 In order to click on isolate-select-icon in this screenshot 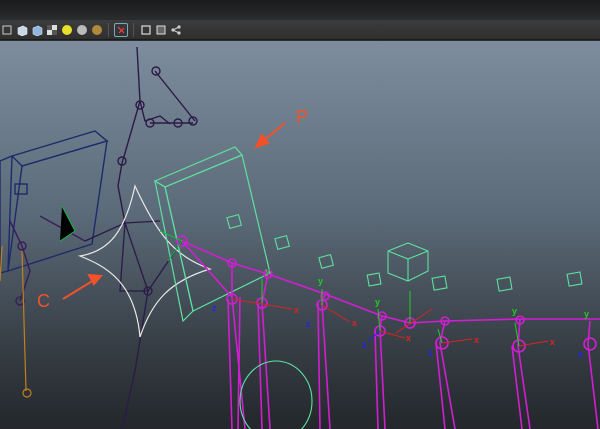, I will do `click(121, 29)`.